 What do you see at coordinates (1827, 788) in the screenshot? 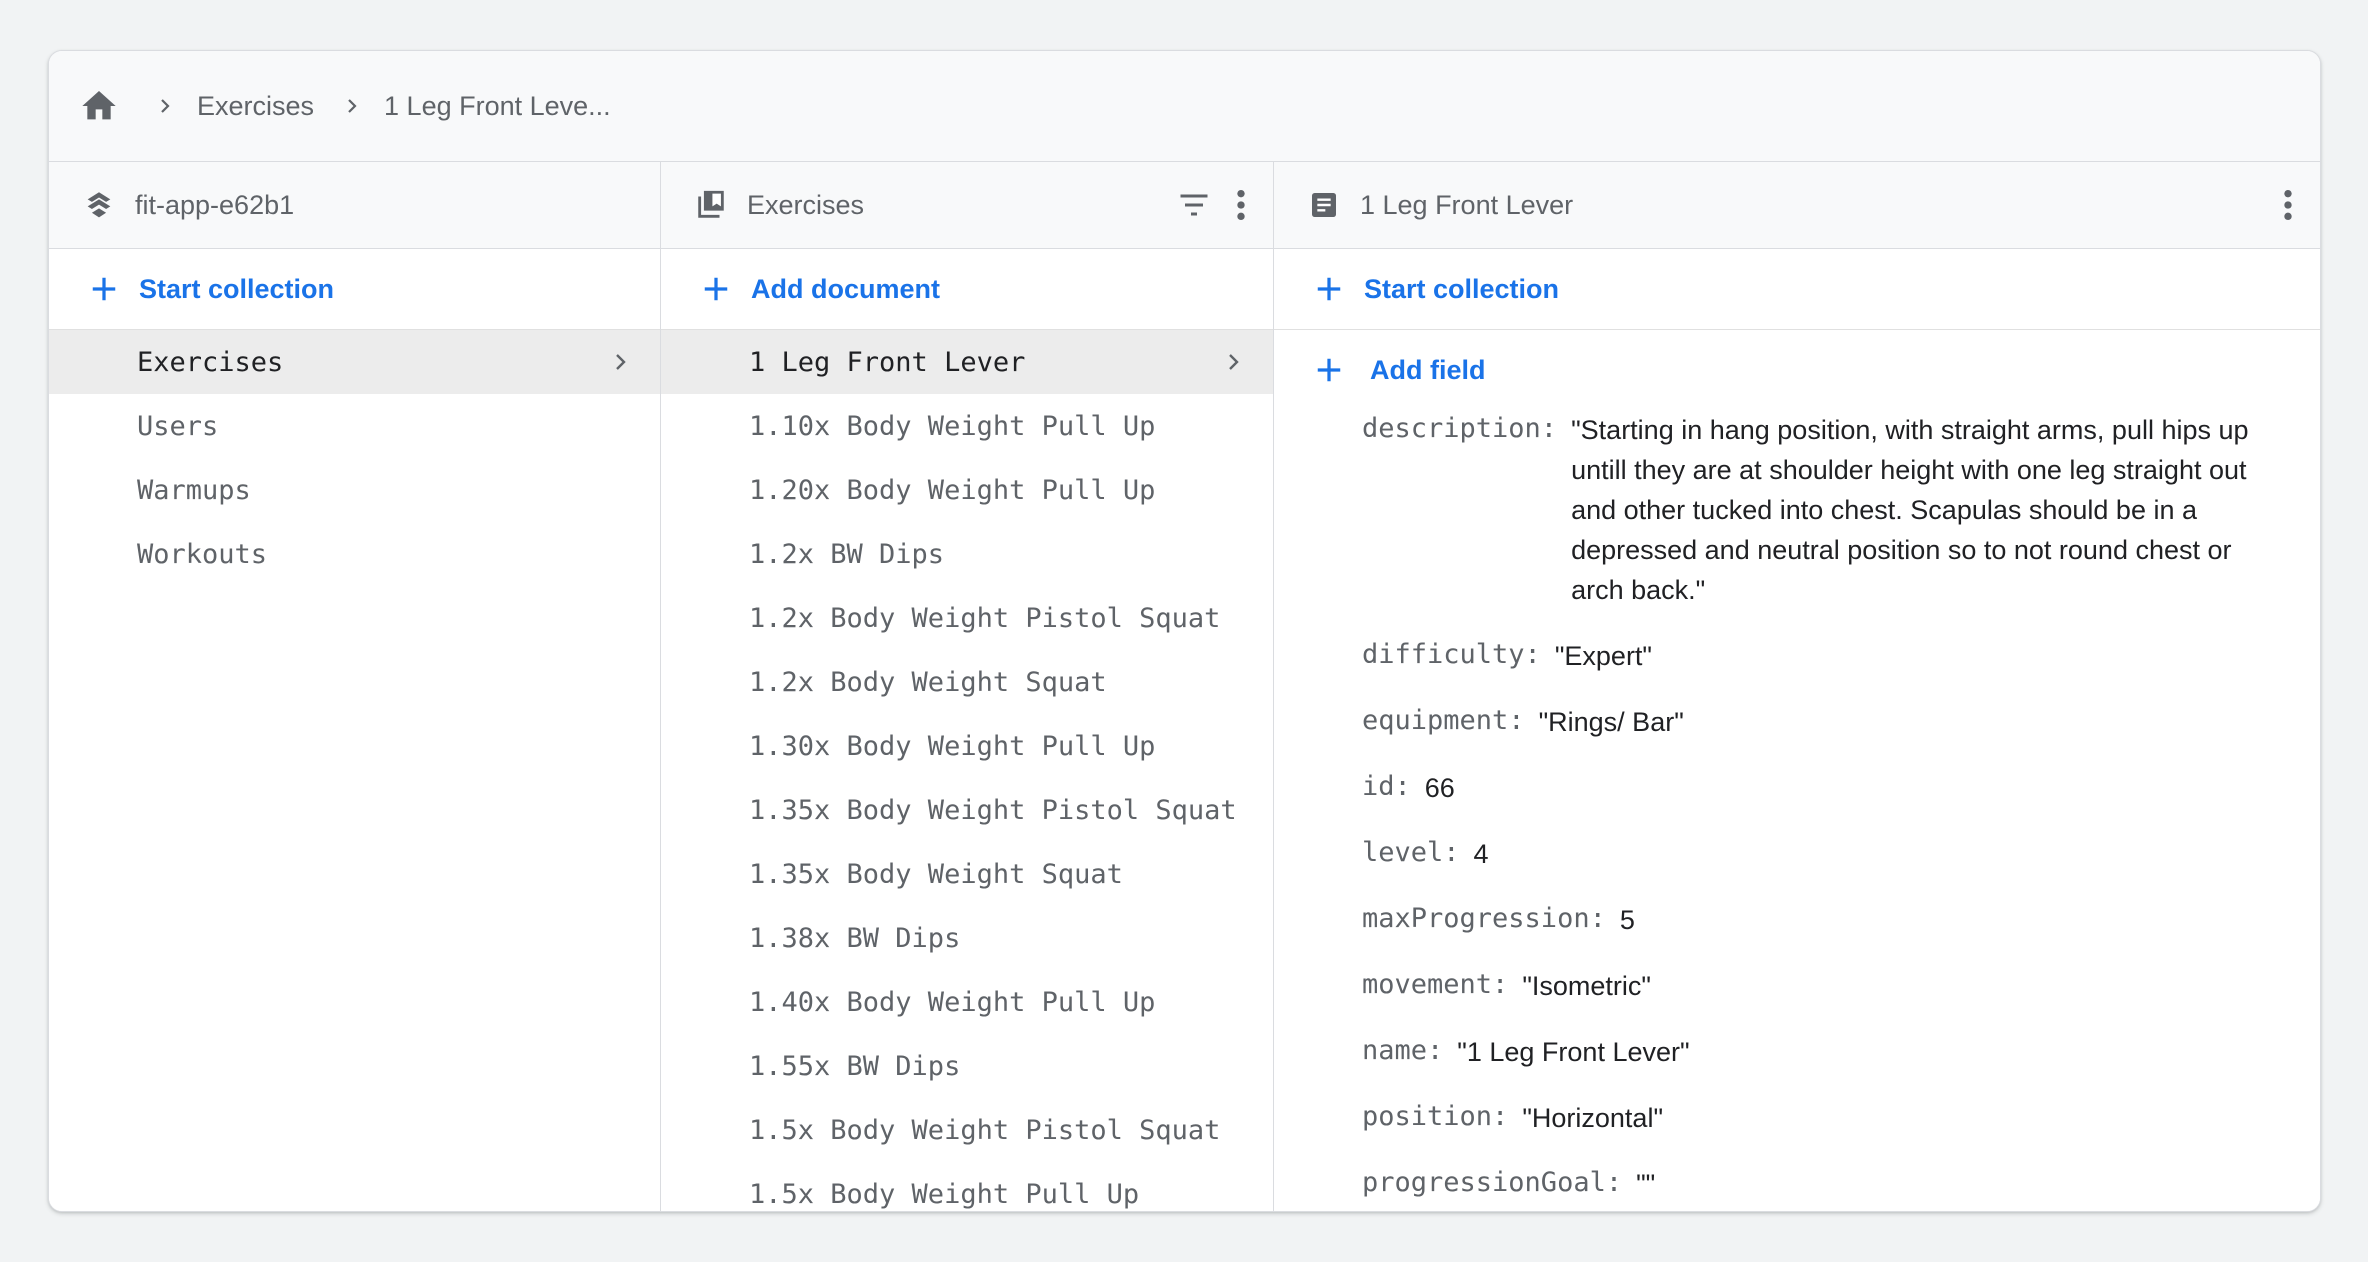
I see `field-row: id: 66` at bounding box center [1827, 788].